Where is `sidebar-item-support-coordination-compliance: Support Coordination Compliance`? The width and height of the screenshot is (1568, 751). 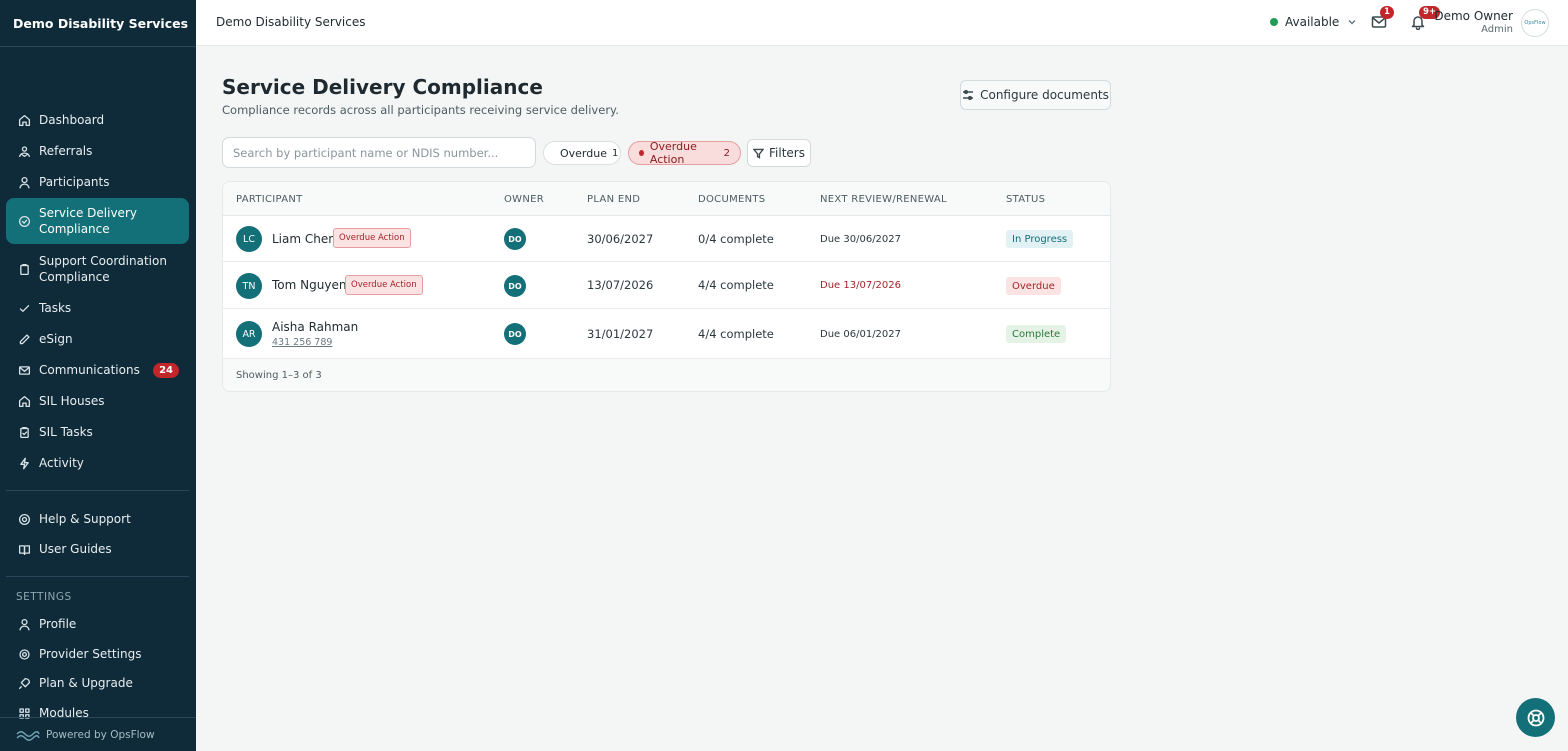
sidebar-item-support-coordination-compliance: Support Coordination Compliance is located at coordinates (97, 269).